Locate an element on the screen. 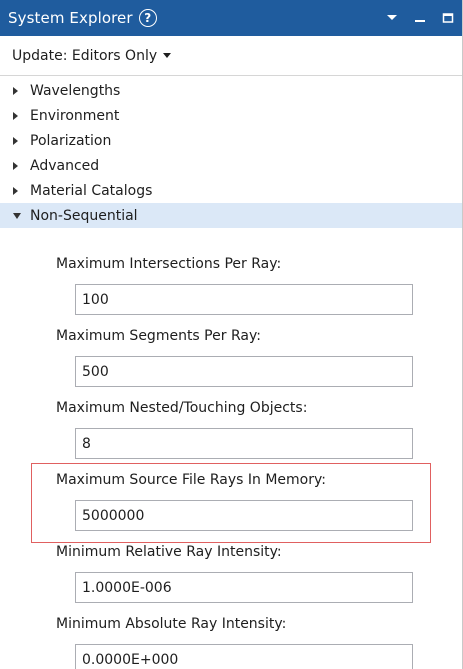 This screenshot has width=463, height=669. update-mode-dropdown: Update: Editors Only is located at coordinates (231, 56).